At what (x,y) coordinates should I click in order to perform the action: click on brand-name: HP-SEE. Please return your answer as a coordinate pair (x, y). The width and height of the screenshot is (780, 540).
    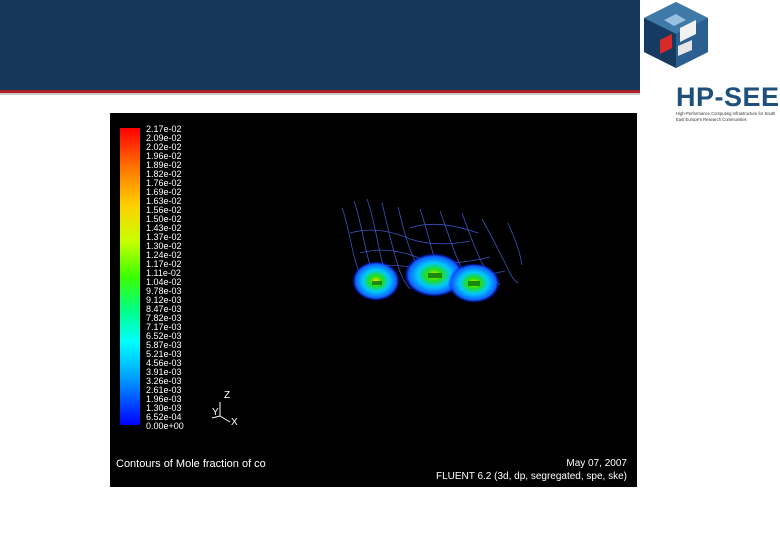
    Looking at the image, I should click on (728, 97).